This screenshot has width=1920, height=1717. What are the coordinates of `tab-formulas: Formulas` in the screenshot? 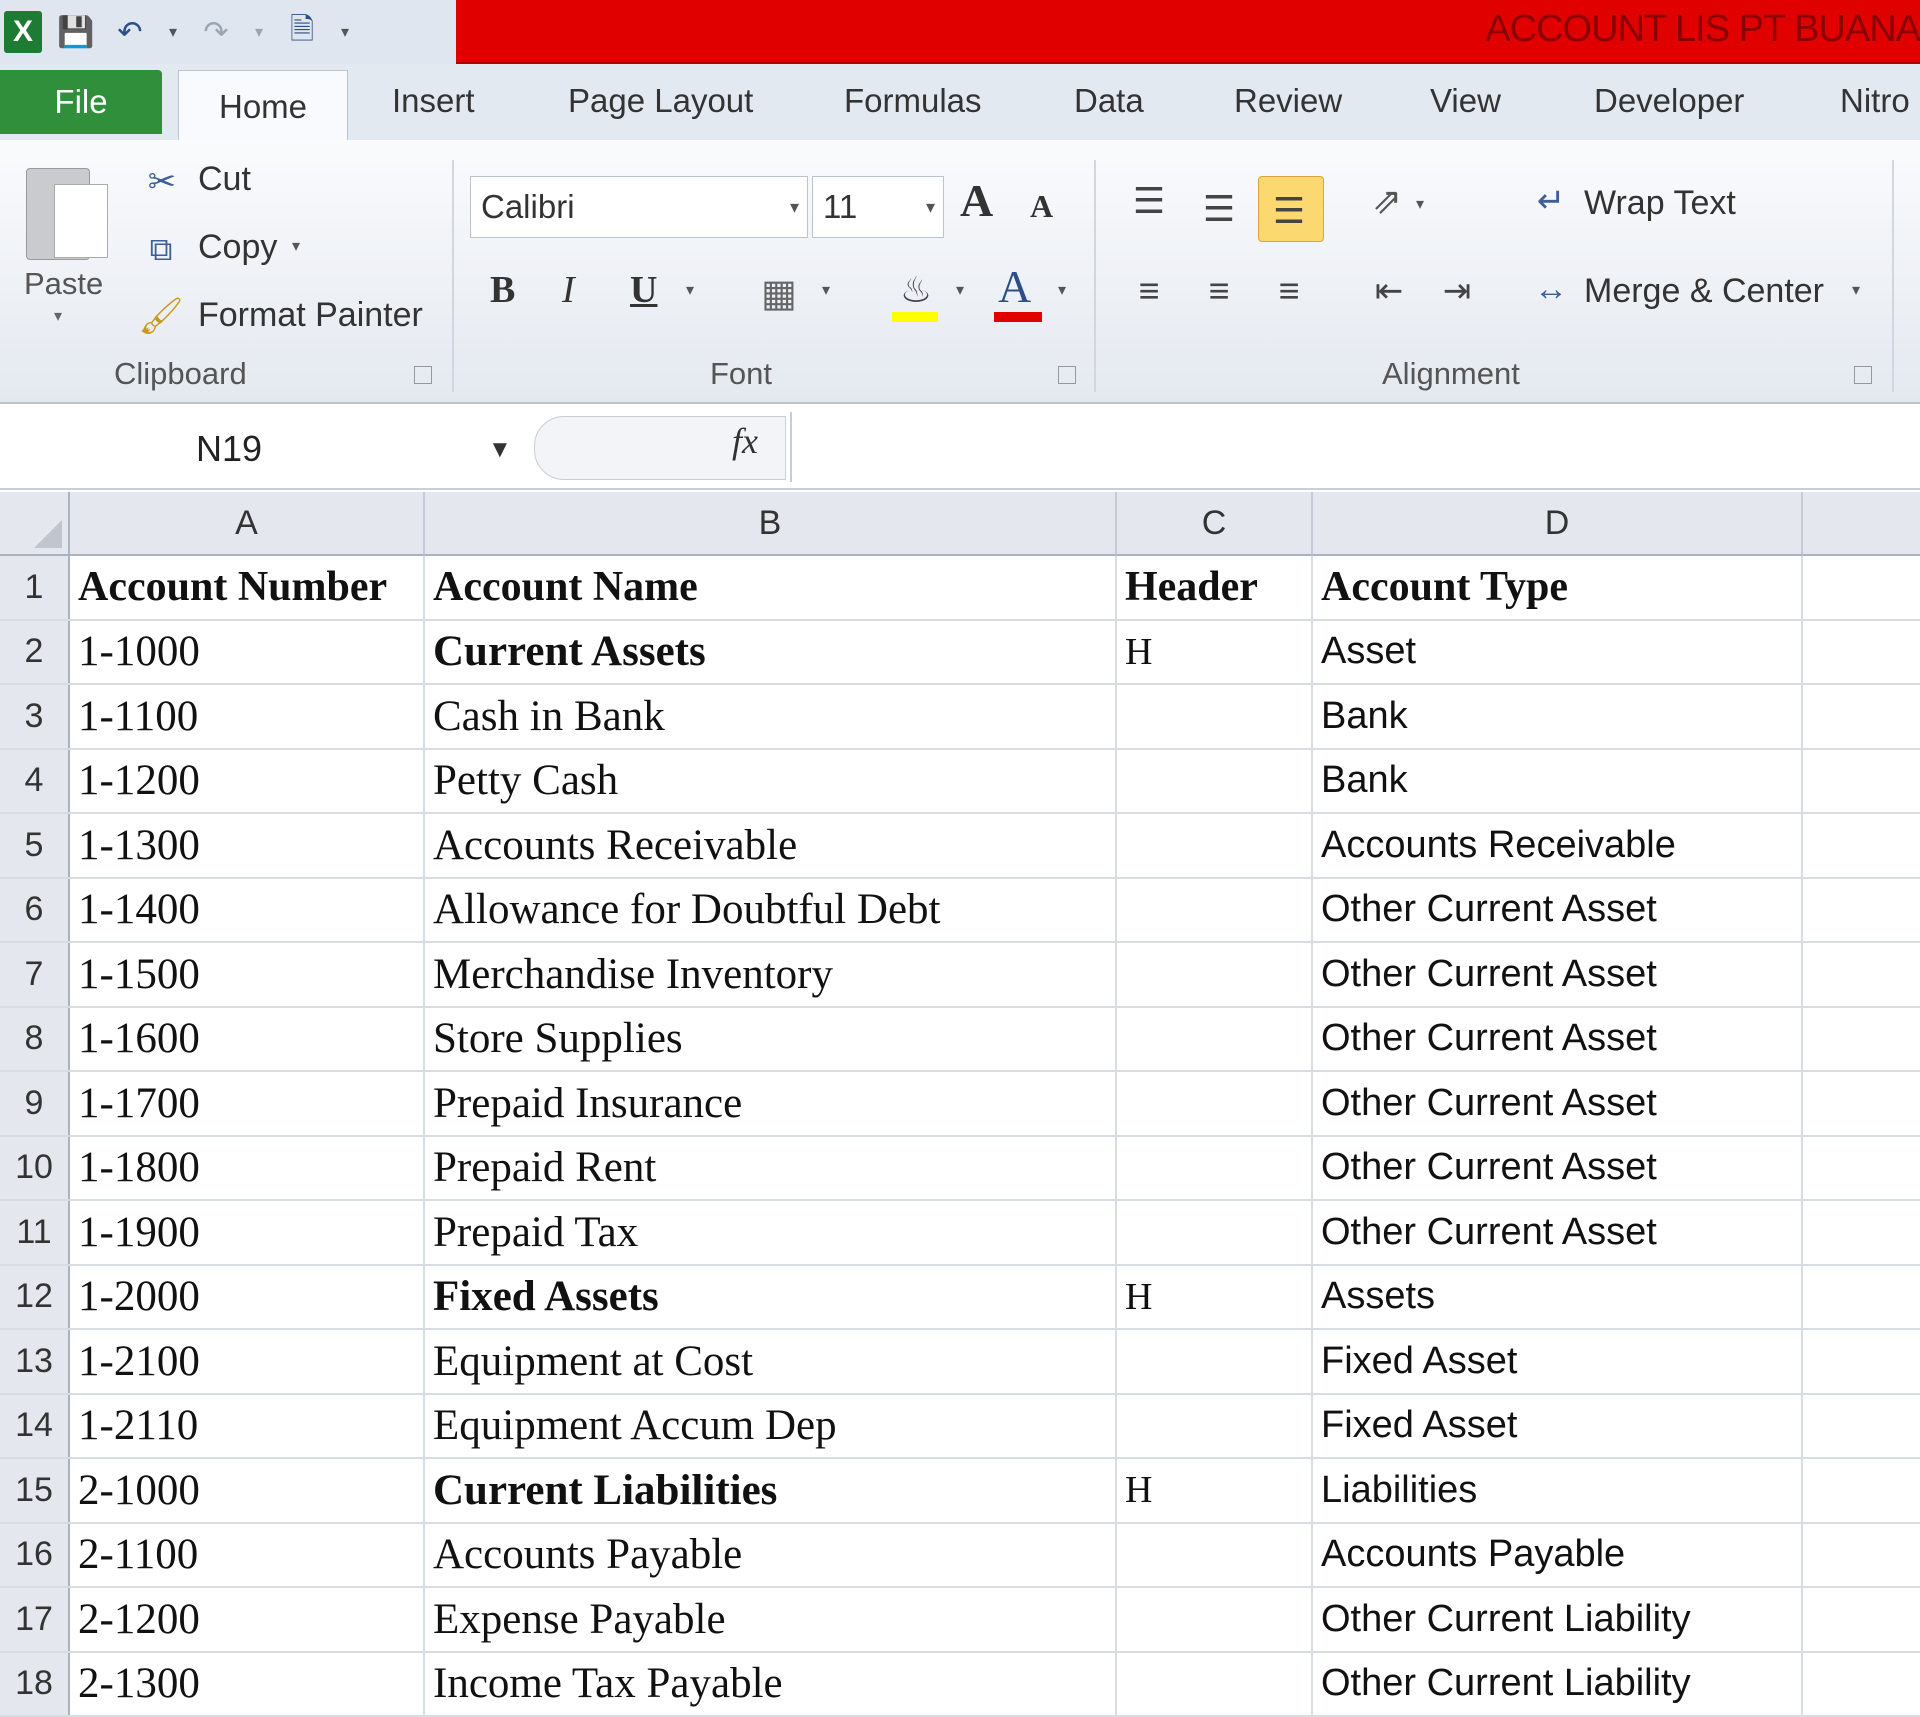 It's located at (913, 101).